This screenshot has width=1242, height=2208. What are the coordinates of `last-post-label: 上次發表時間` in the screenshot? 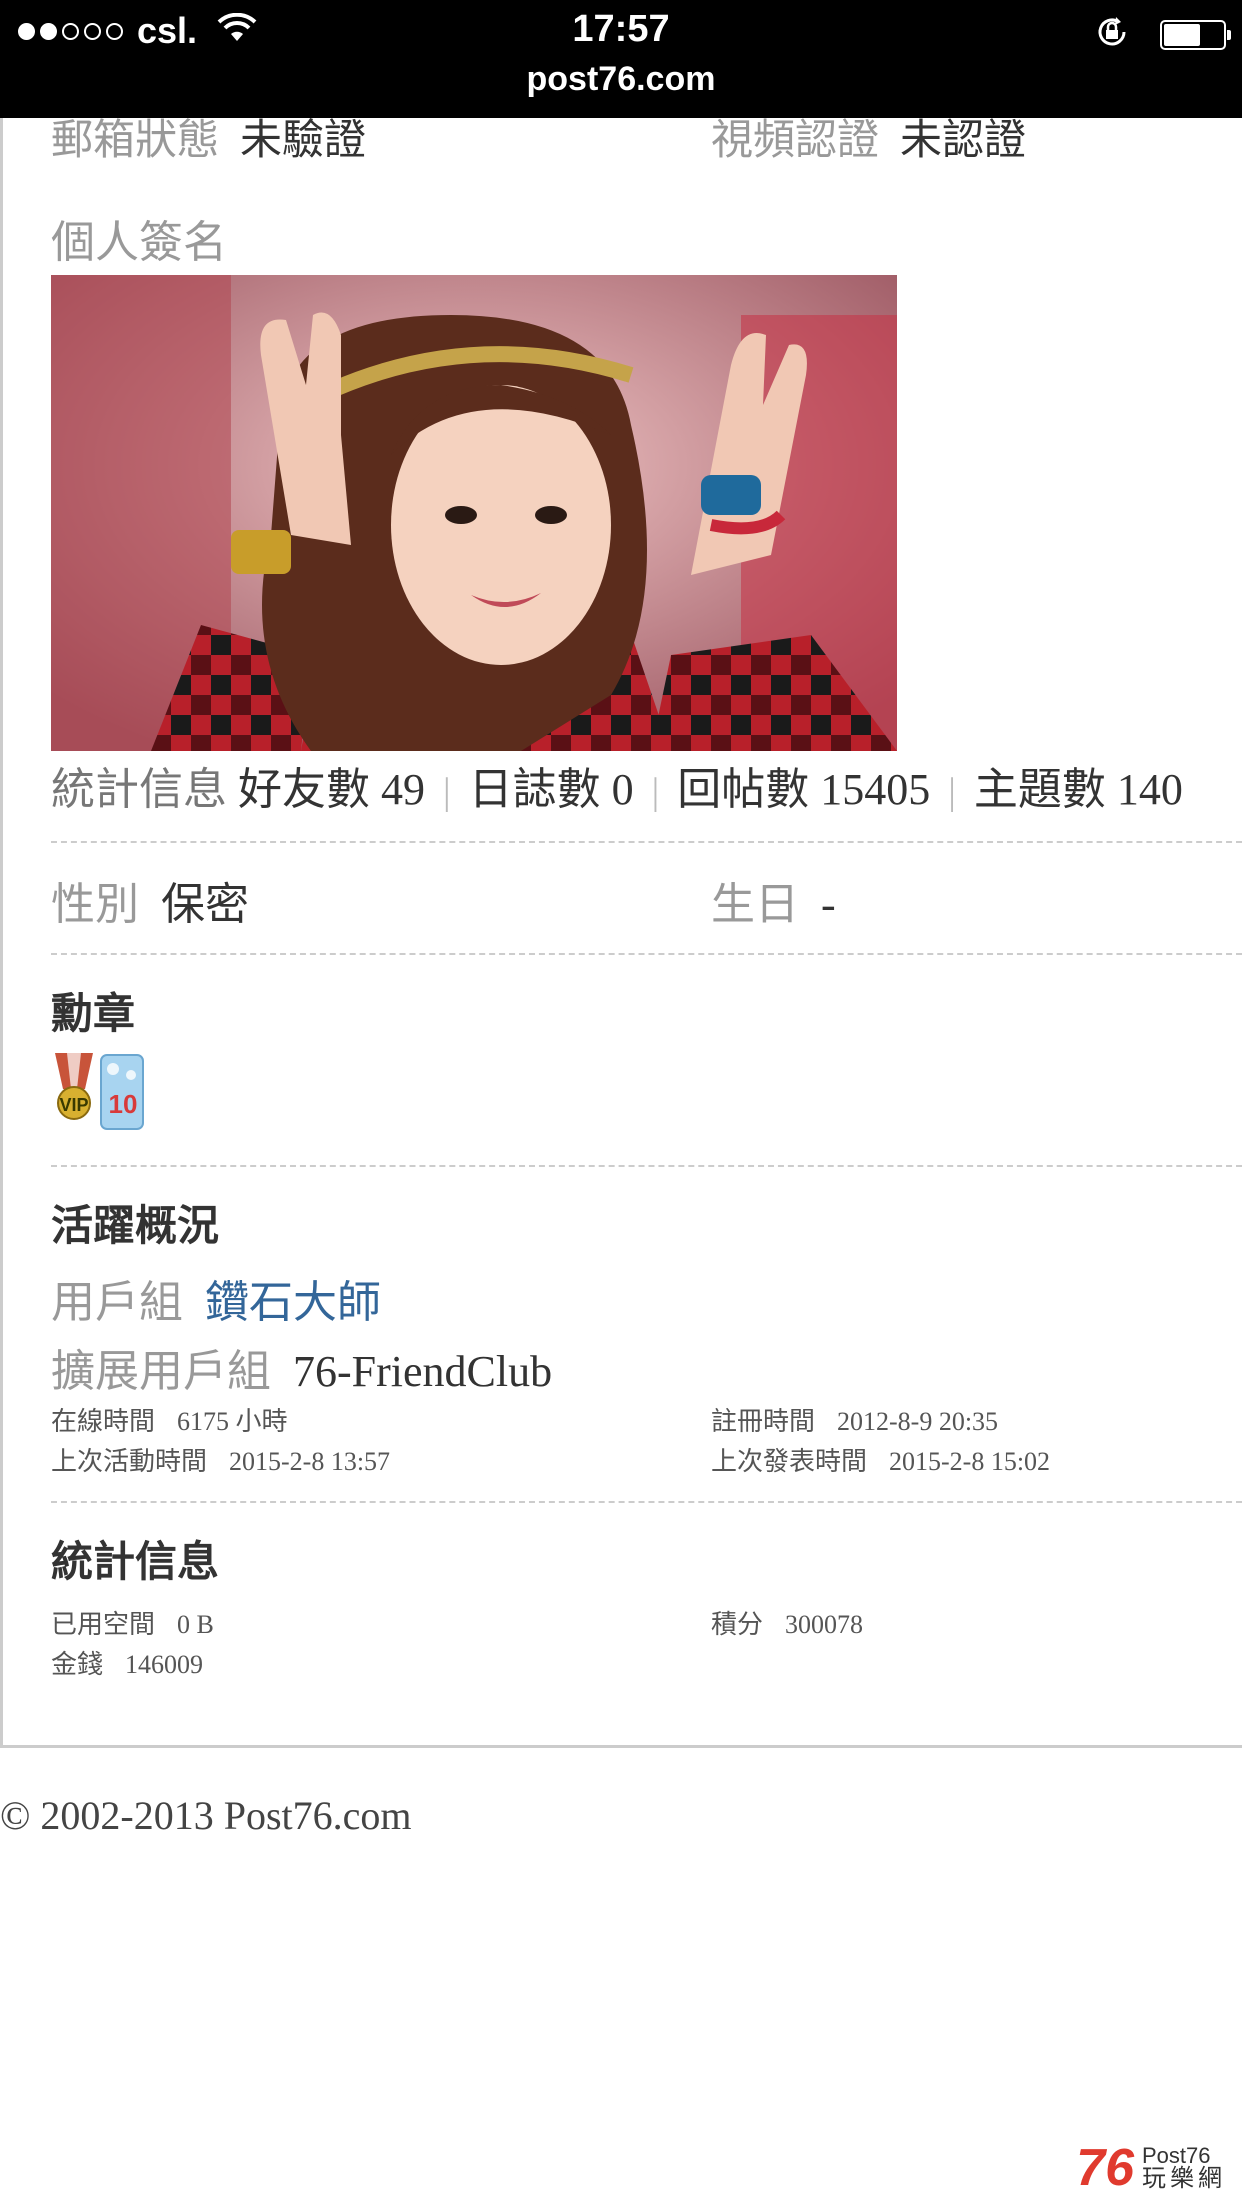 It's located at (789, 1461).